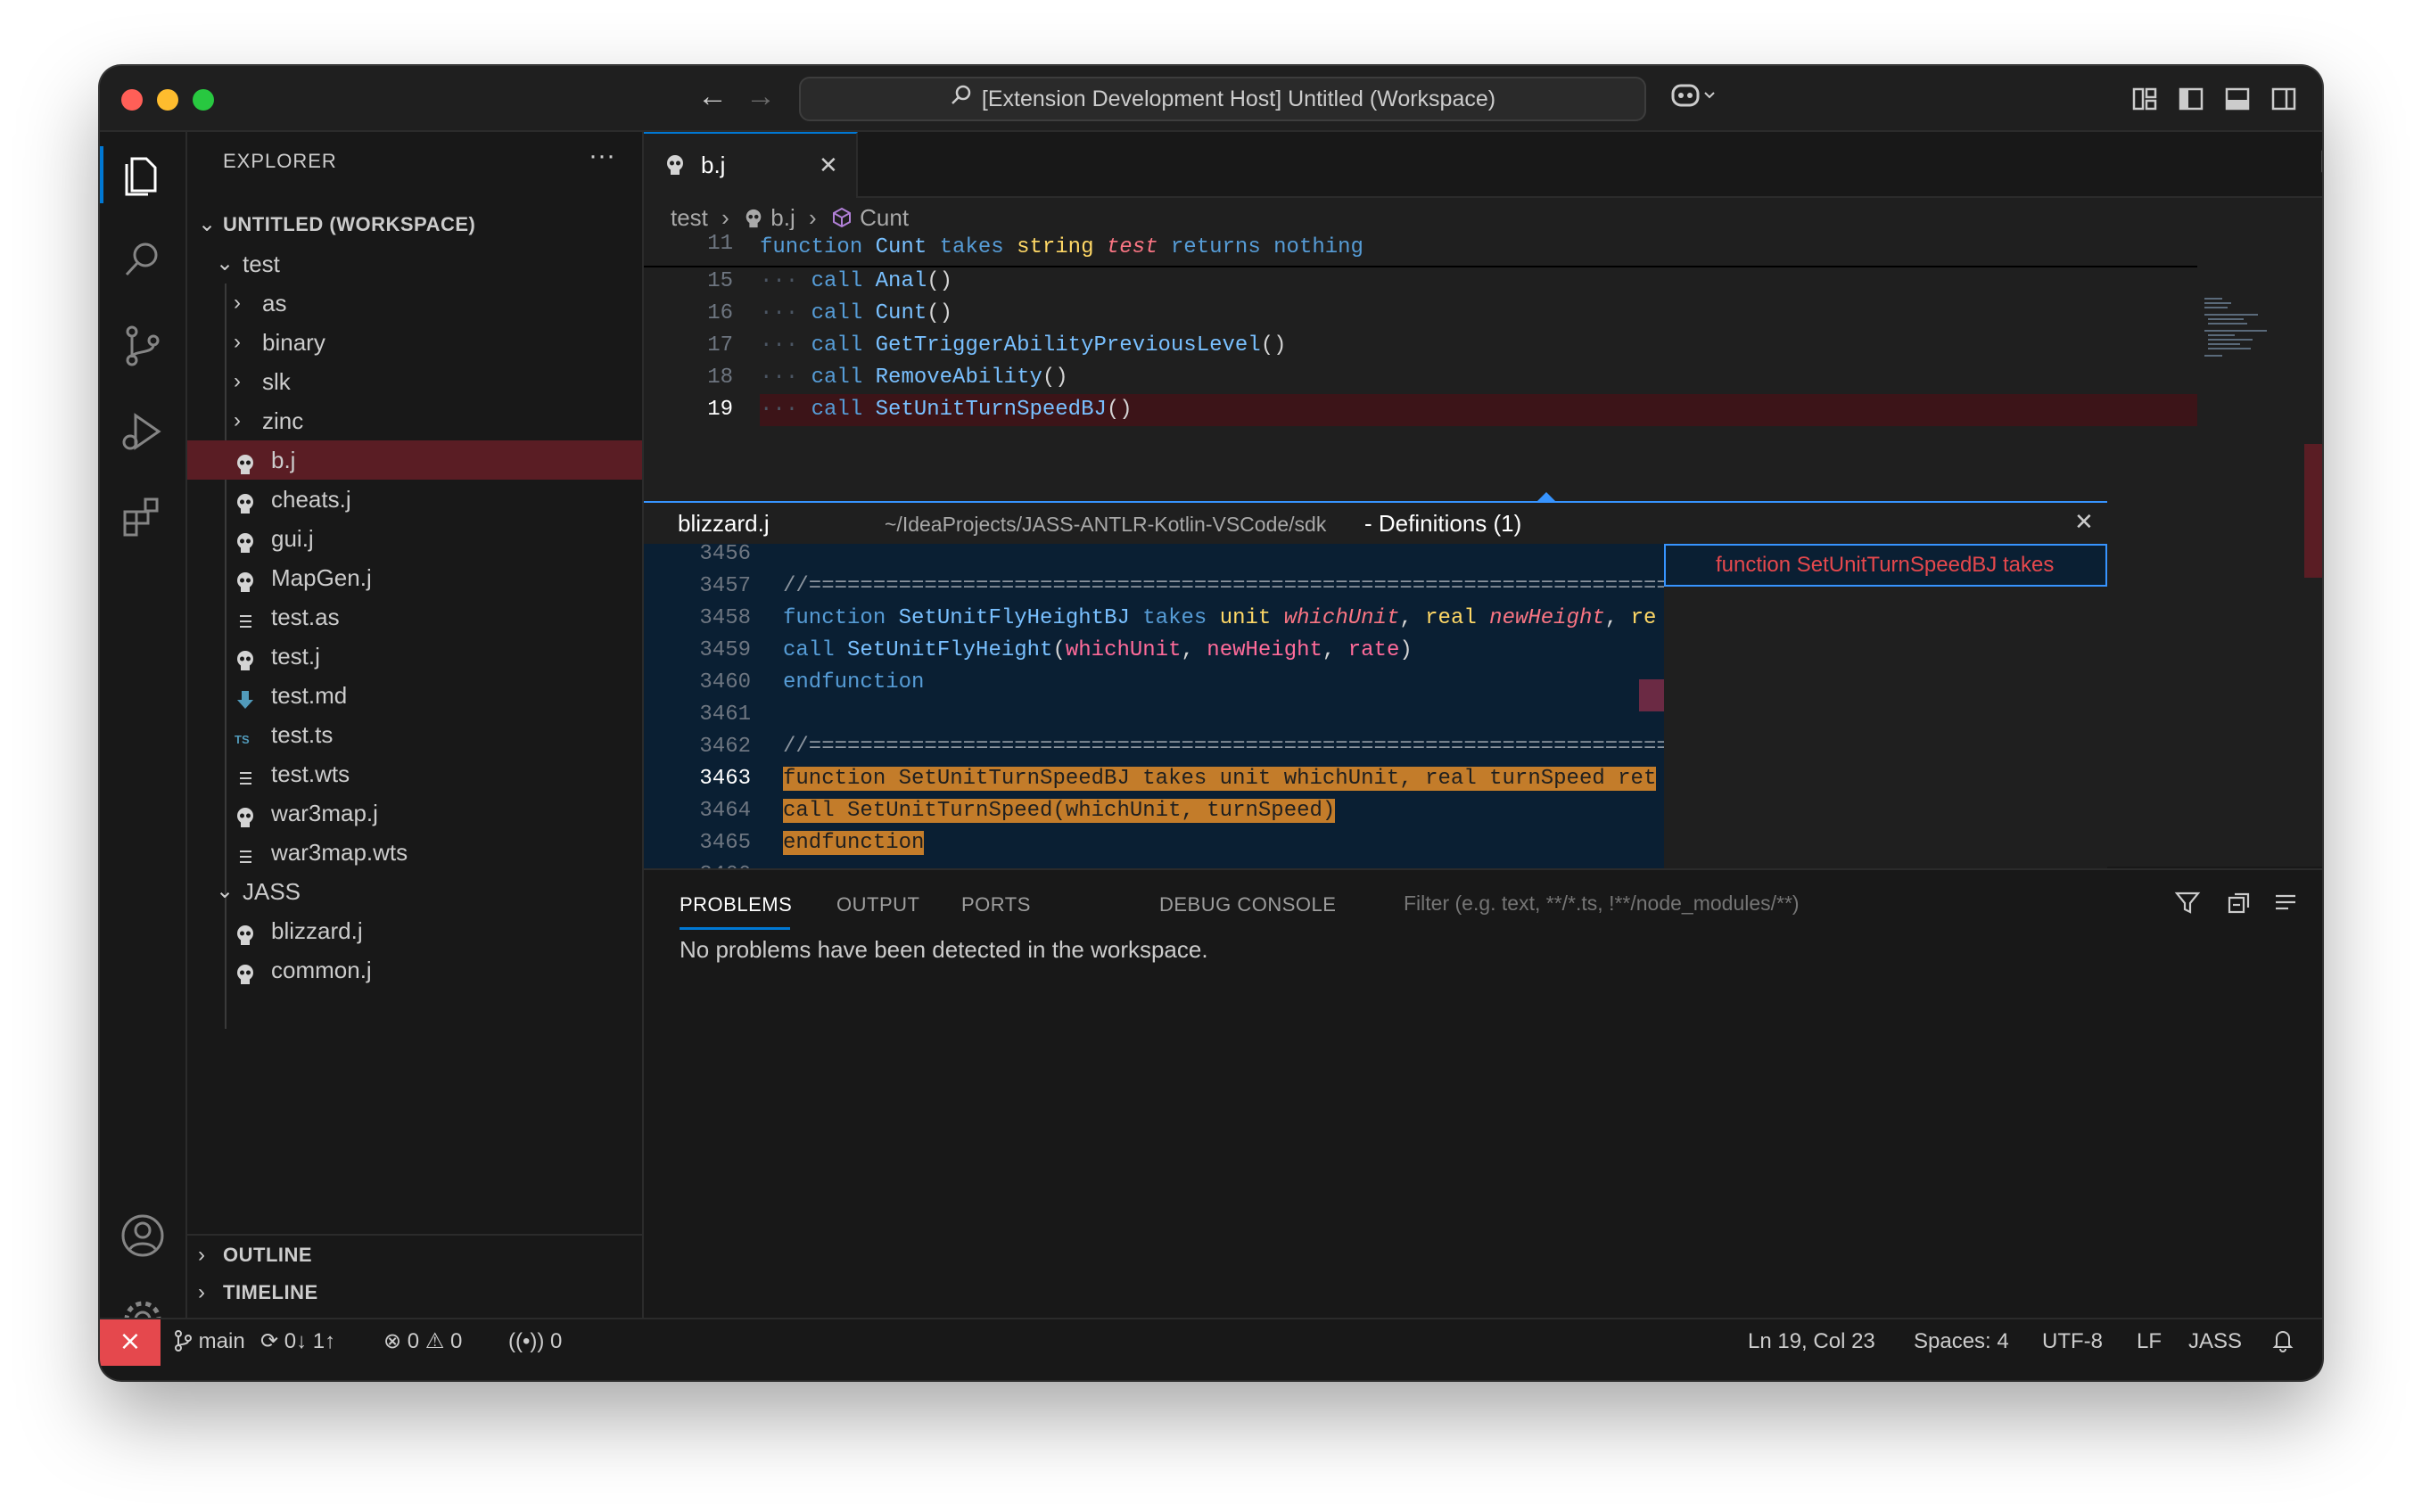 The height and width of the screenshot is (1512, 2422). I want to click on extensions-icon, so click(143, 517).